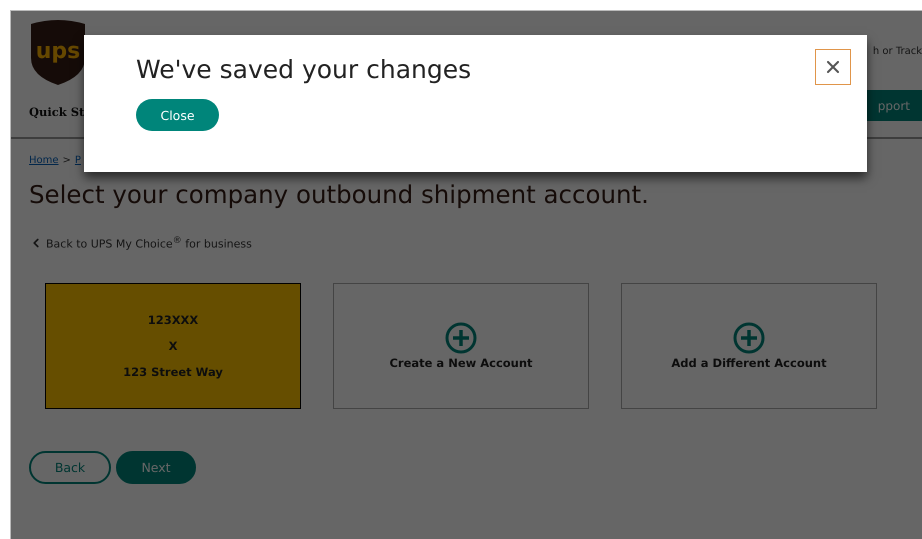 This screenshot has height=539, width=922. Describe the element at coordinates (58, 52) in the screenshot. I see `logo: ups` at that location.